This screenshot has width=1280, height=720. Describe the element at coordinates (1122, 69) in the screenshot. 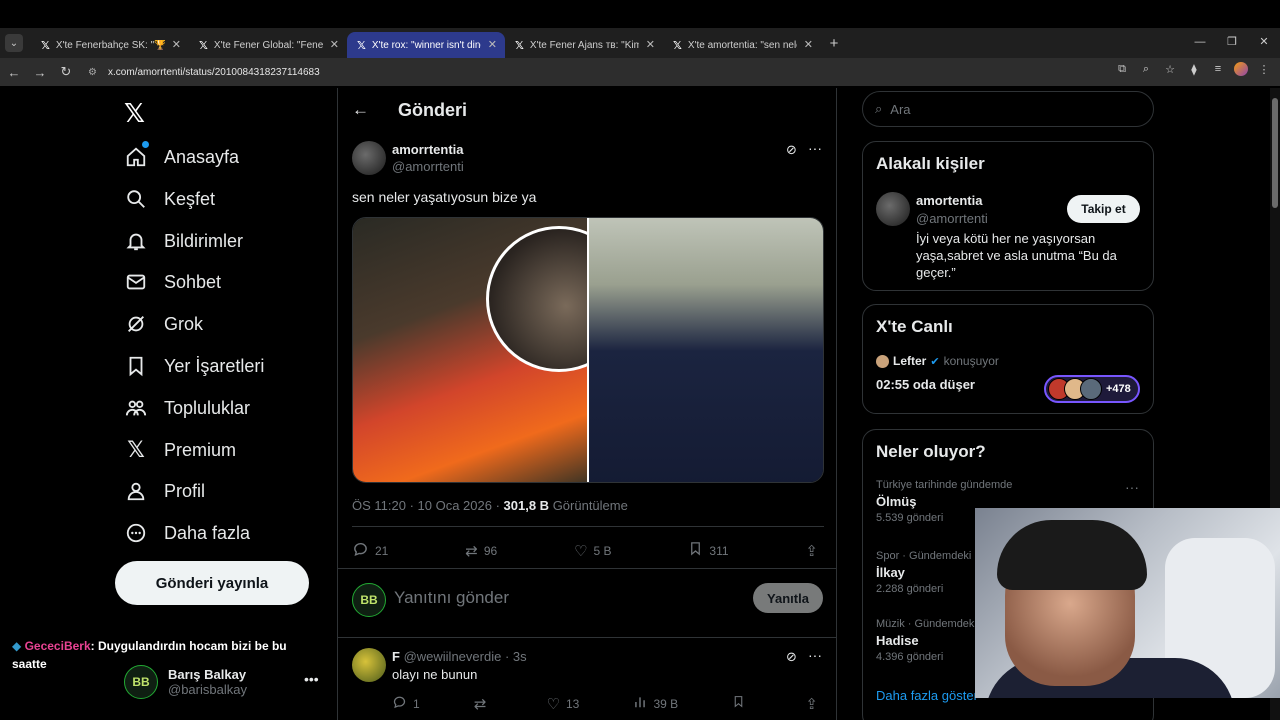

I see `install-app-icon: ⧉` at that location.